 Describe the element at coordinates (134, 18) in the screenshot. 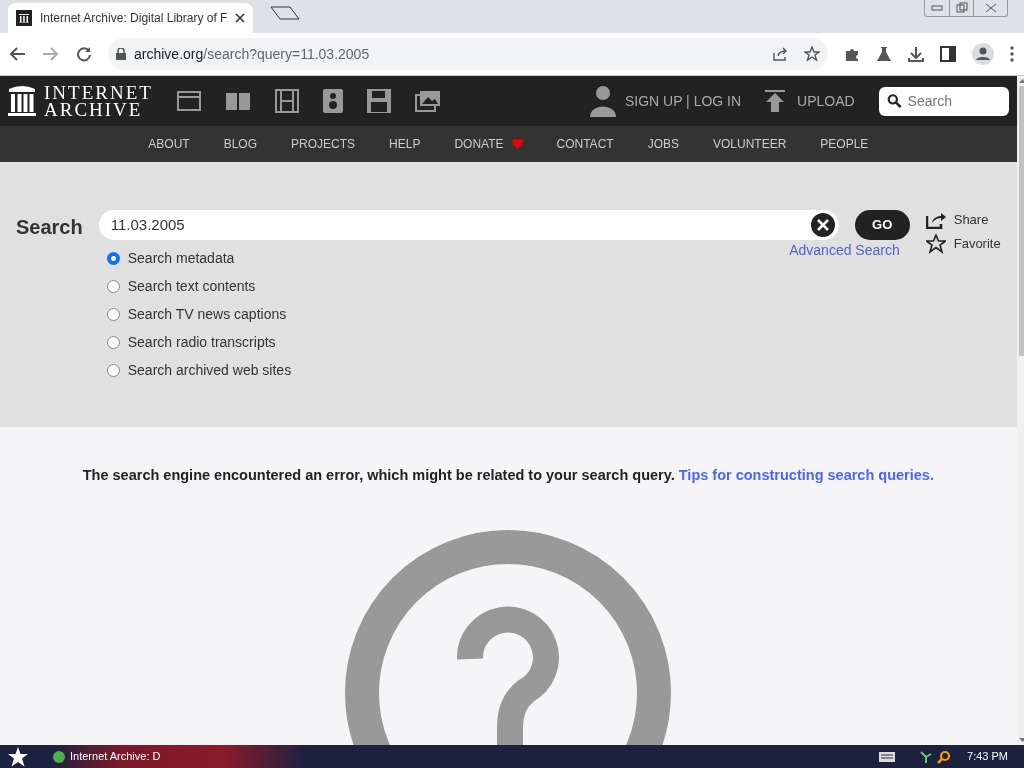

I see `tab-title: Internet Archive: Digital Library of F` at that location.